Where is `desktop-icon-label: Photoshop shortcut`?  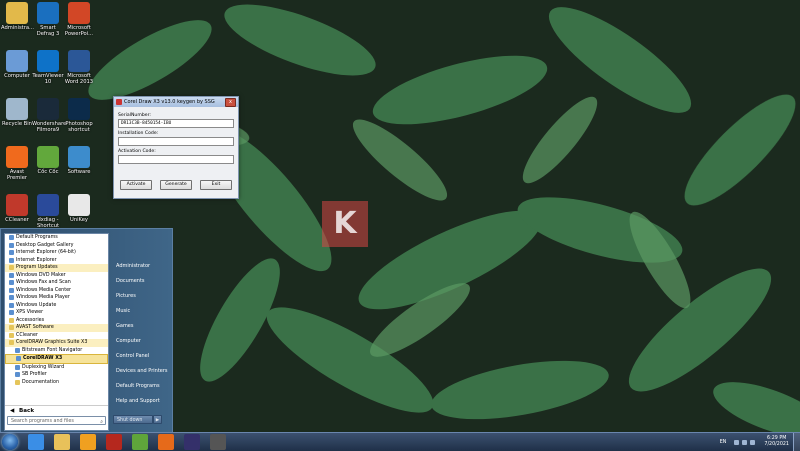
desktop-icon-label: Photoshop shortcut is located at coordinates (79, 127).